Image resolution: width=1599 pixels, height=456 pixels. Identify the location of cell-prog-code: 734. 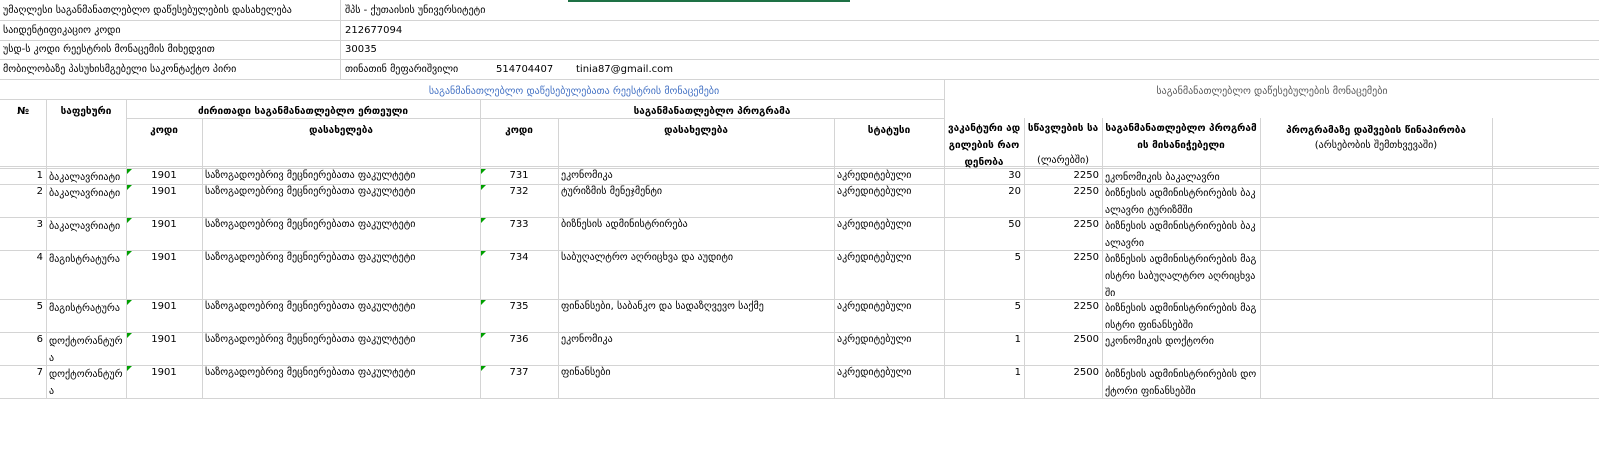
(519, 275).